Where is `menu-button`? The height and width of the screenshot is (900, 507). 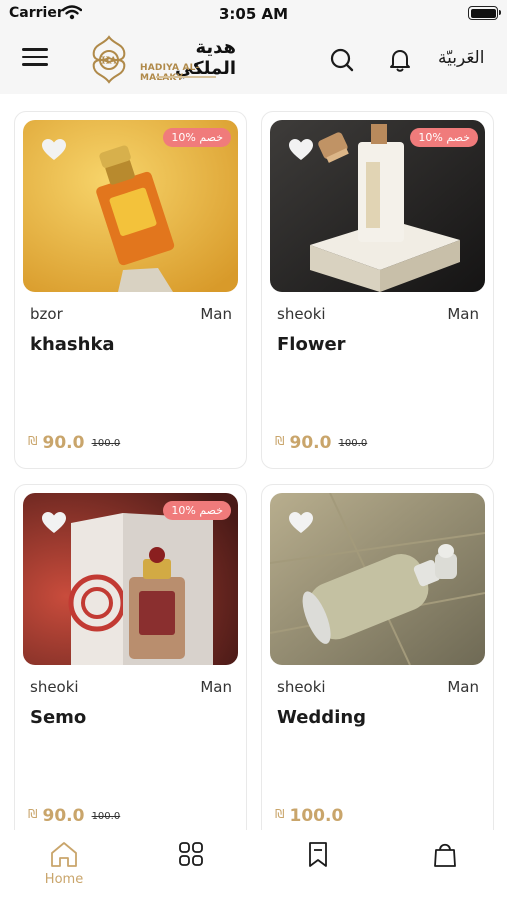 menu-button is located at coordinates (35, 60).